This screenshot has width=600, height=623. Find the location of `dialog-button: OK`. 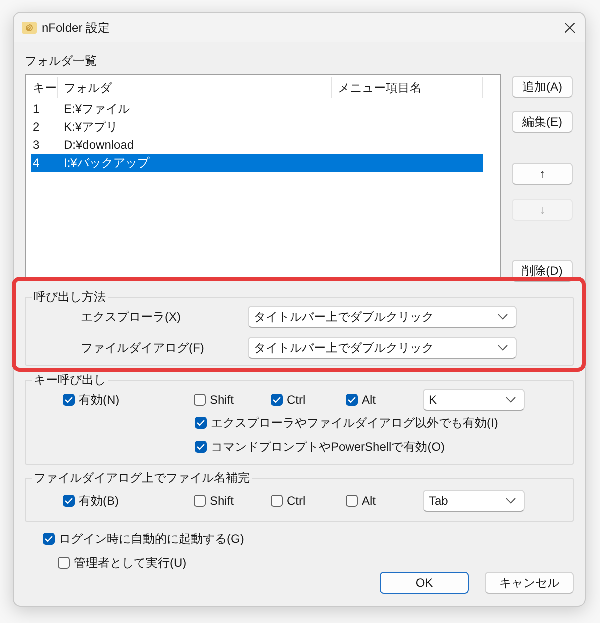

dialog-button: OK is located at coordinates (424, 583).